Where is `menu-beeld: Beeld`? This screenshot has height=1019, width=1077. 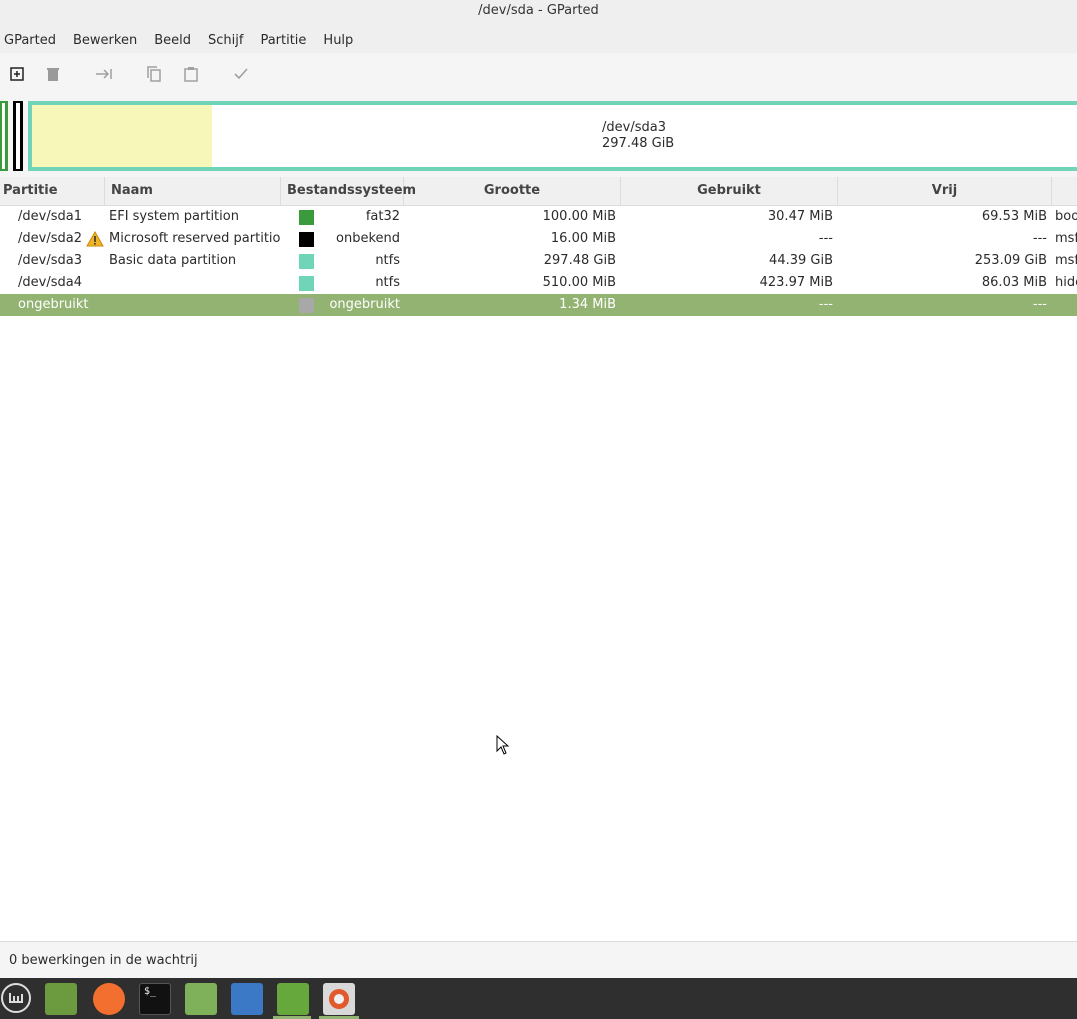 menu-beeld: Beeld is located at coordinates (174, 40).